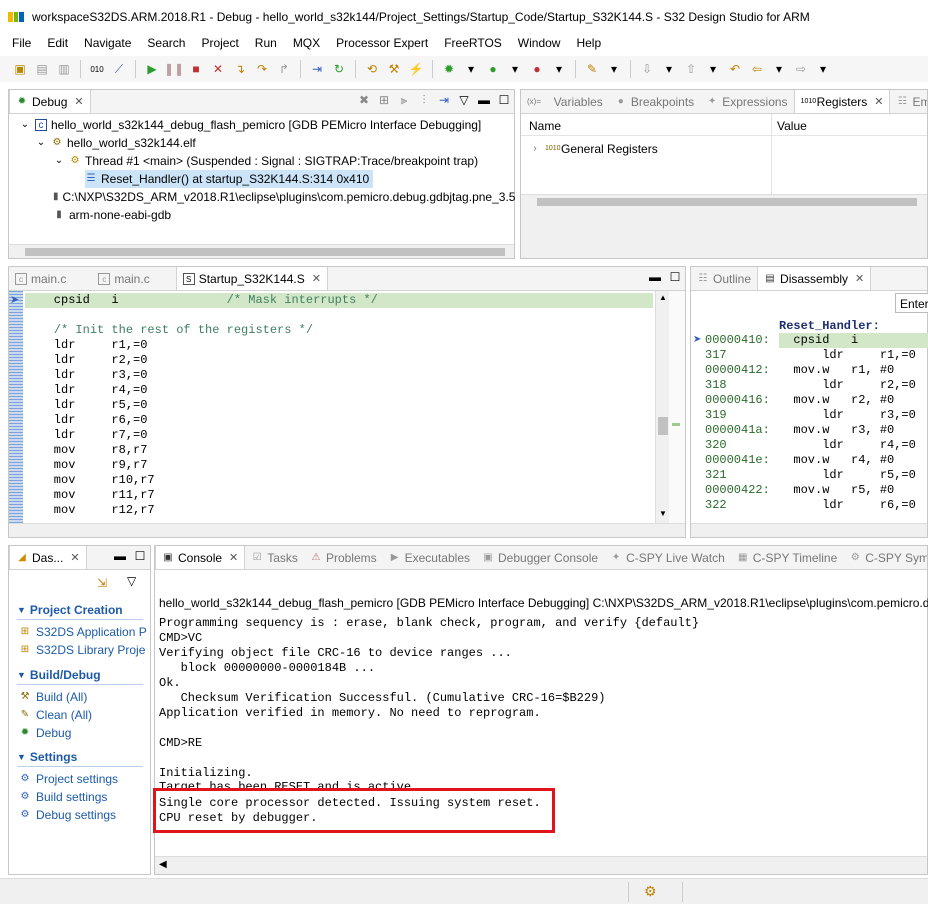 The image size is (928, 904). What do you see at coordinates (115, 143) in the screenshot?
I see `tree-elf: ⌄ ⚙ hello_world_s32k144.elf` at bounding box center [115, 143].